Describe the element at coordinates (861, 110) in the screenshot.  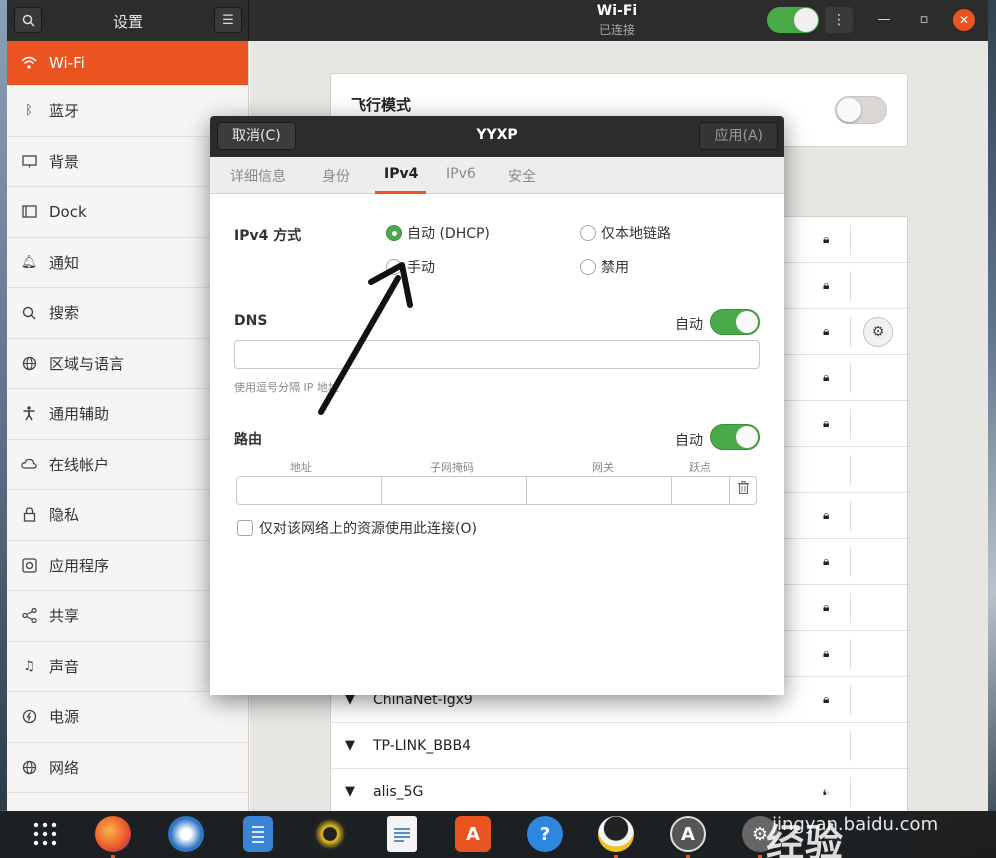
I see `airplane-mode-toggle` at that location.